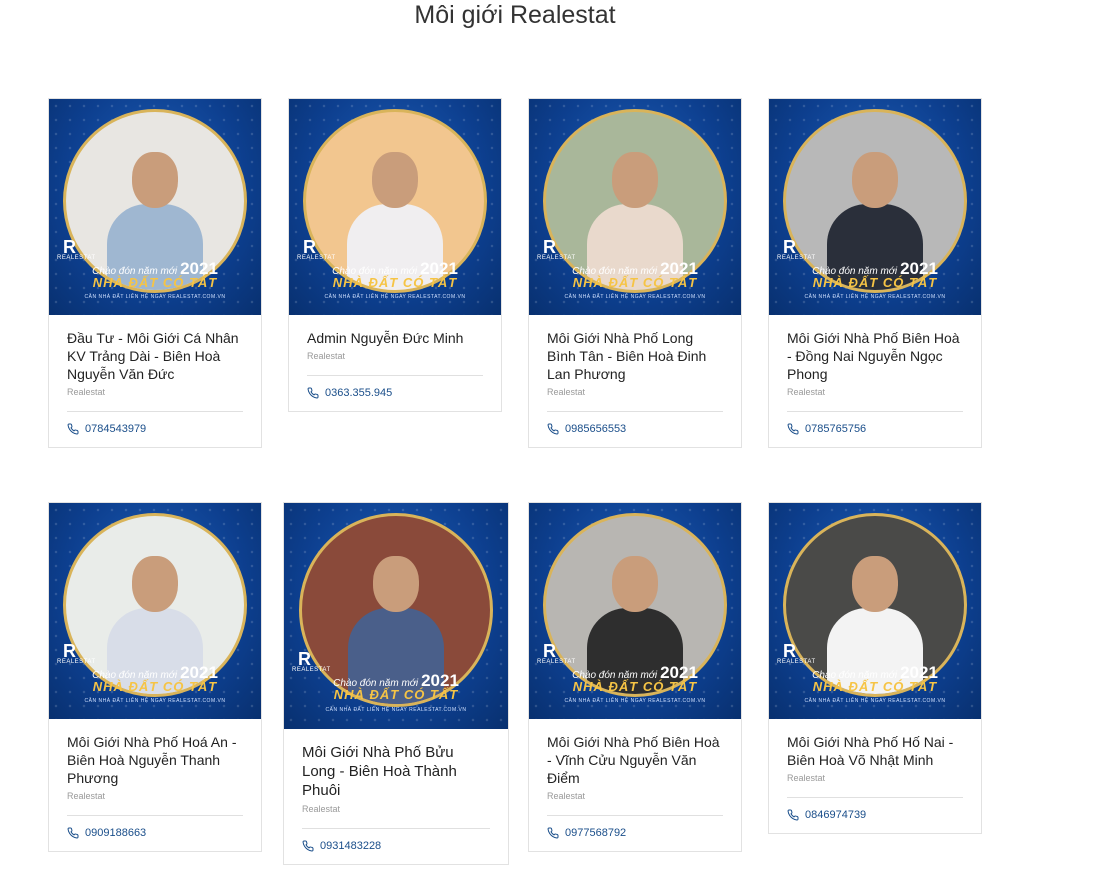 Image resolution: width=1099 pixels, height=893 pixels. I want to click on agent-phone-link: 0785765756, so click(875, 429).